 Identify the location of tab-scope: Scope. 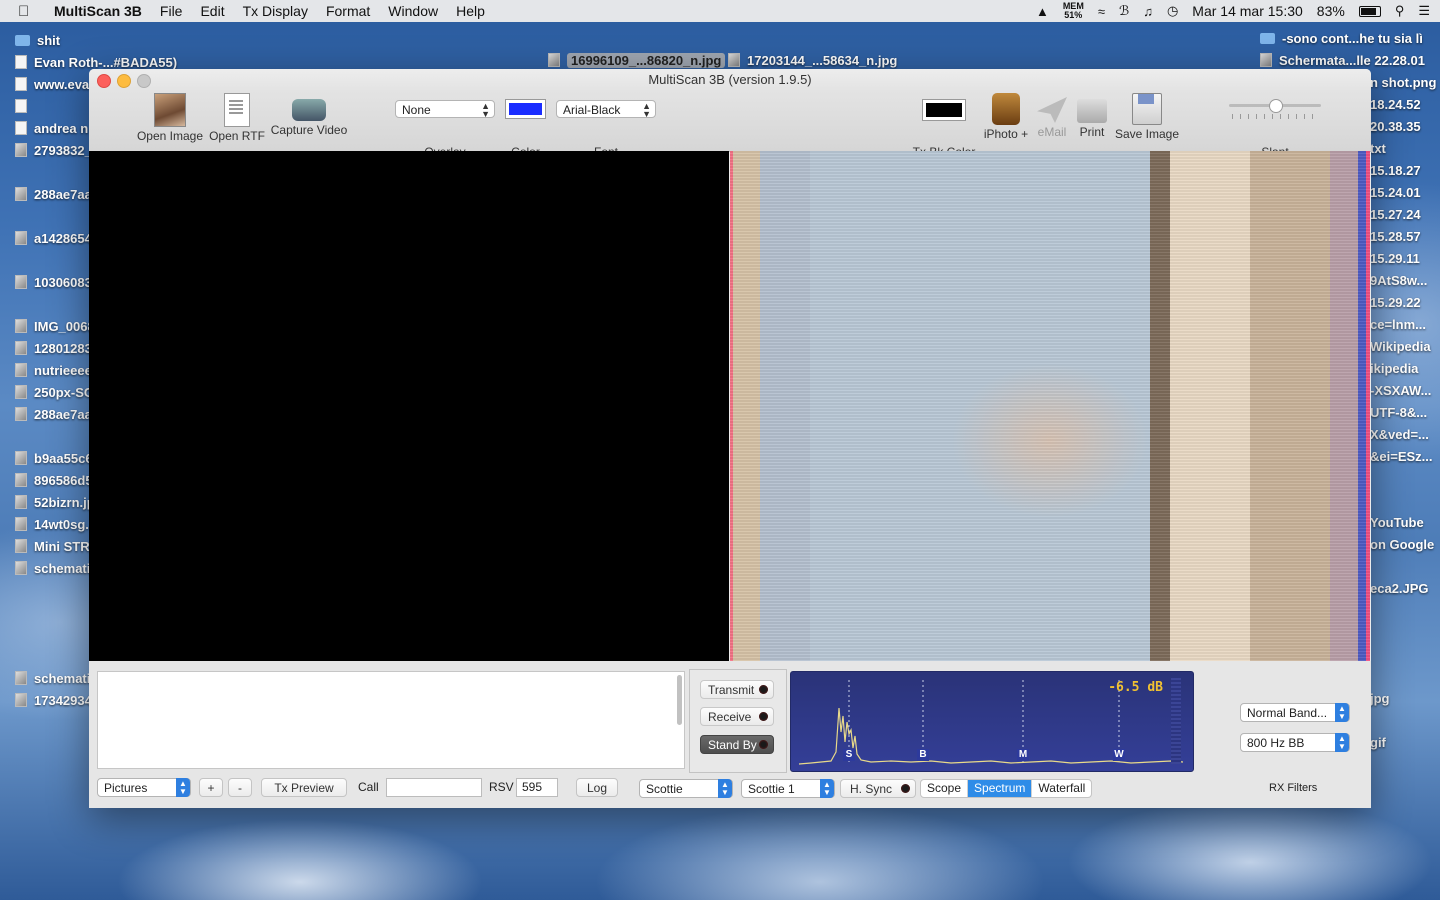
(945, 788).